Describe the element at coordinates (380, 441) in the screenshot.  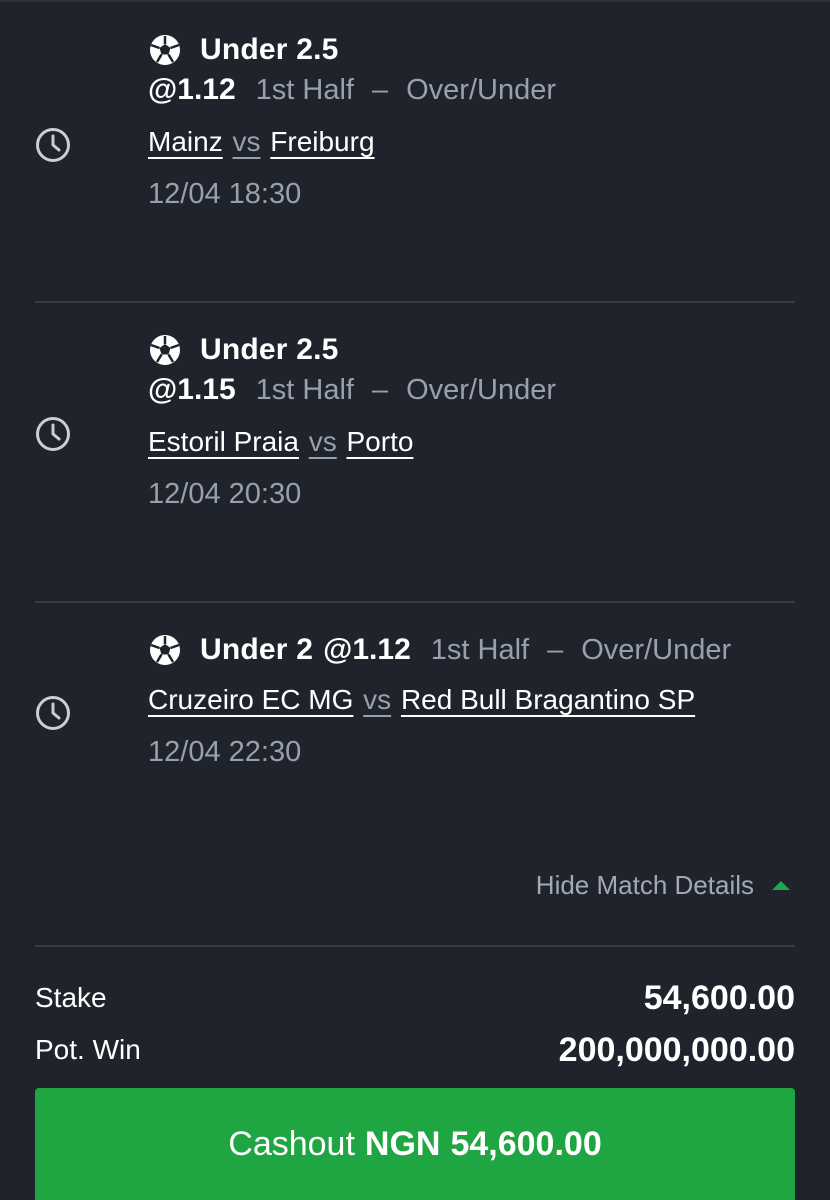
I see `away-team: Porto` at that location.